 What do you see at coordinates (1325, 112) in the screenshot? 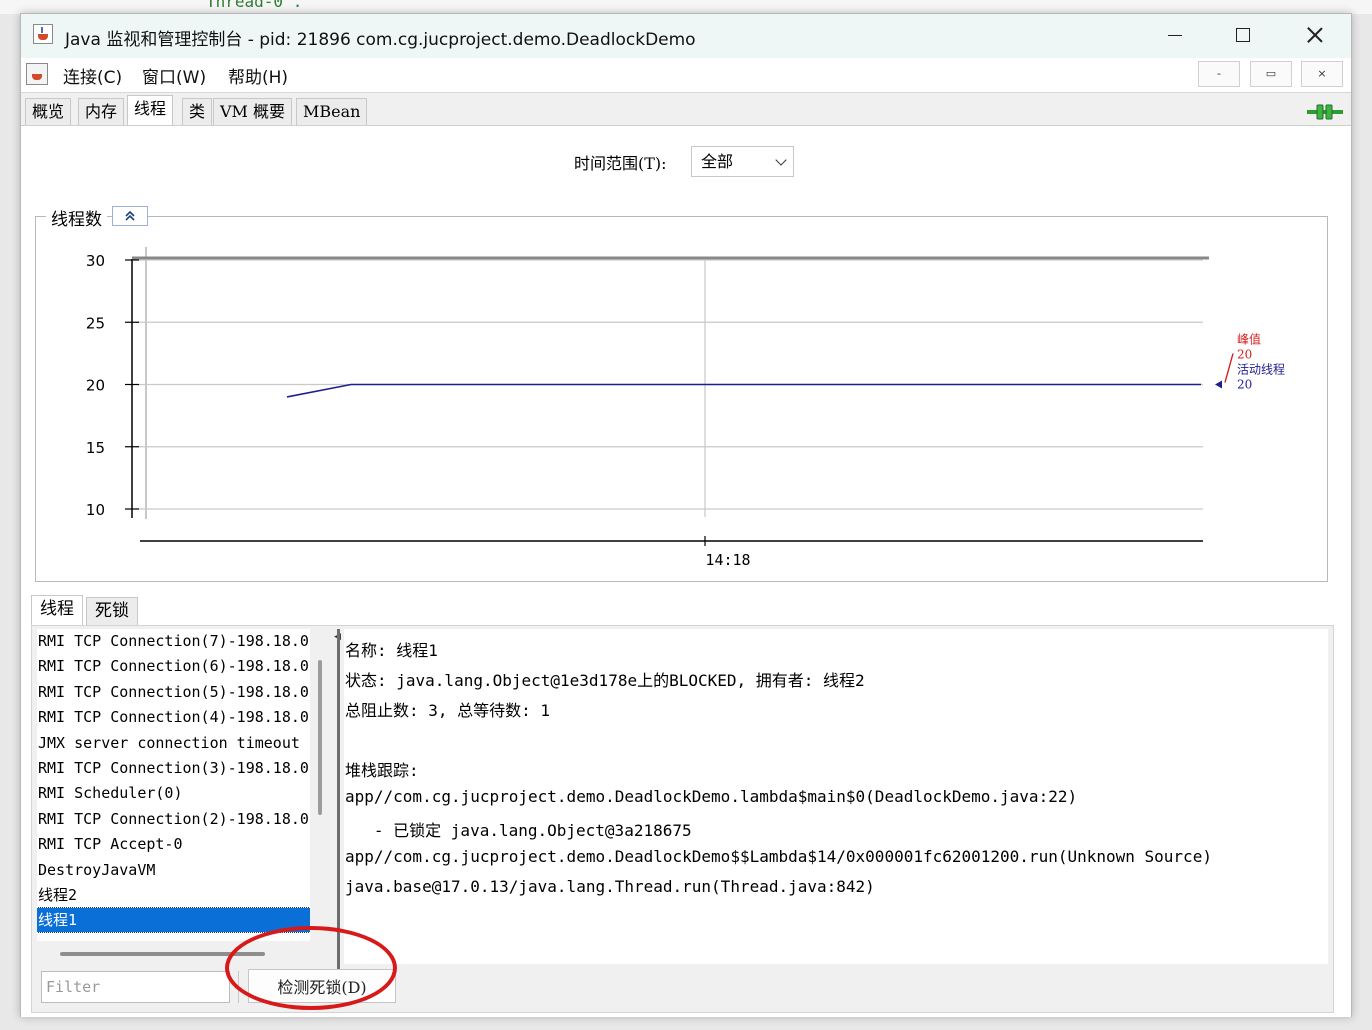
I see `connection-status-icon` at bounding box center [1325, 112].